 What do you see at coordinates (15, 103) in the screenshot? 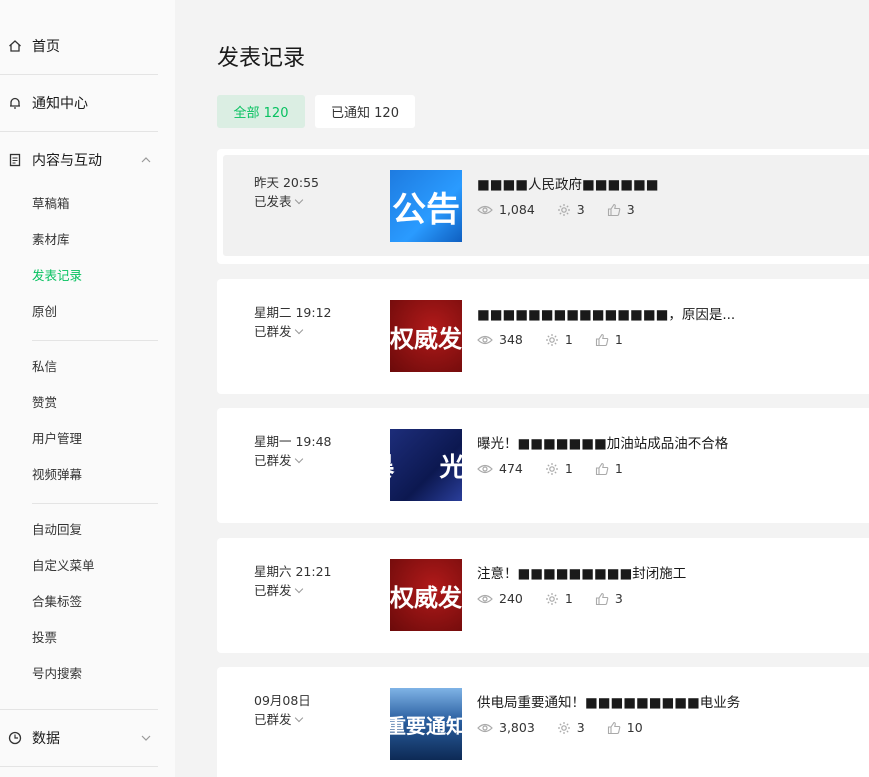
I see `bell-icon` at bounding box center [15, 103].